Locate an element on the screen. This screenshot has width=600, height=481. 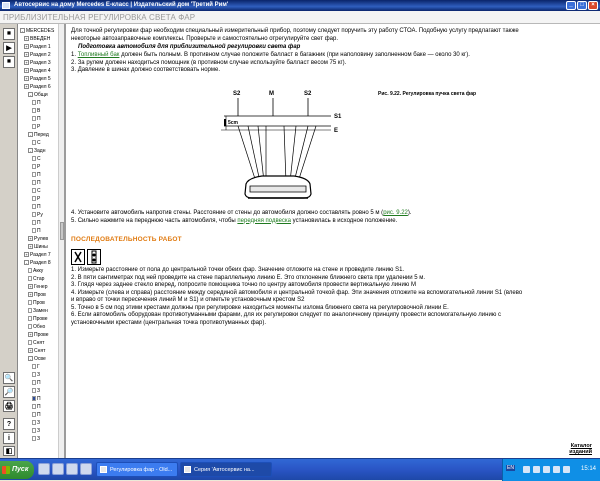
tree-item: Обно is located at coordinates (36, 327).